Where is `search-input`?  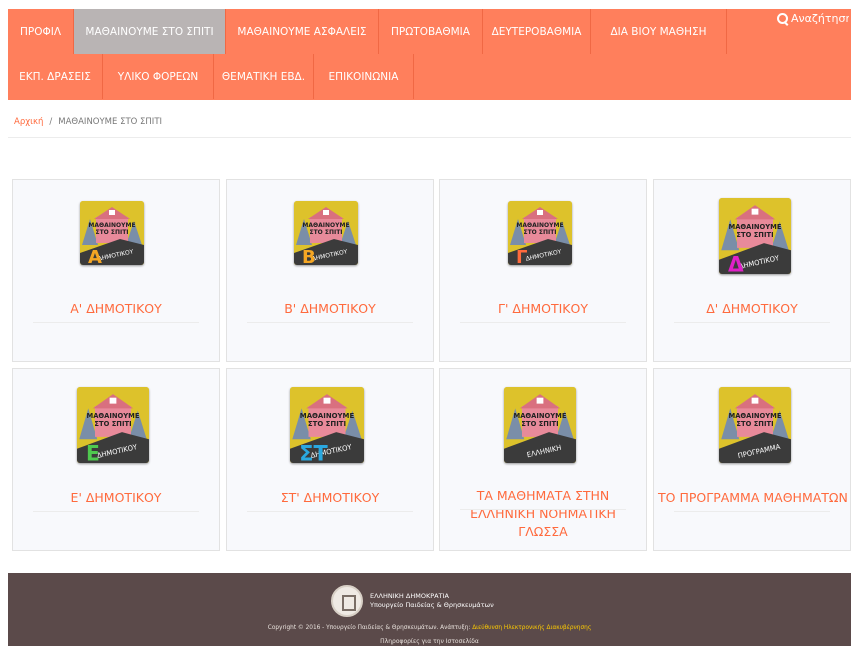
search-input is located at coordinates (820, 18).